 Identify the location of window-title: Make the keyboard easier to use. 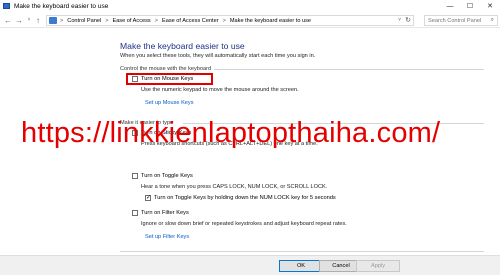
(61, 6).